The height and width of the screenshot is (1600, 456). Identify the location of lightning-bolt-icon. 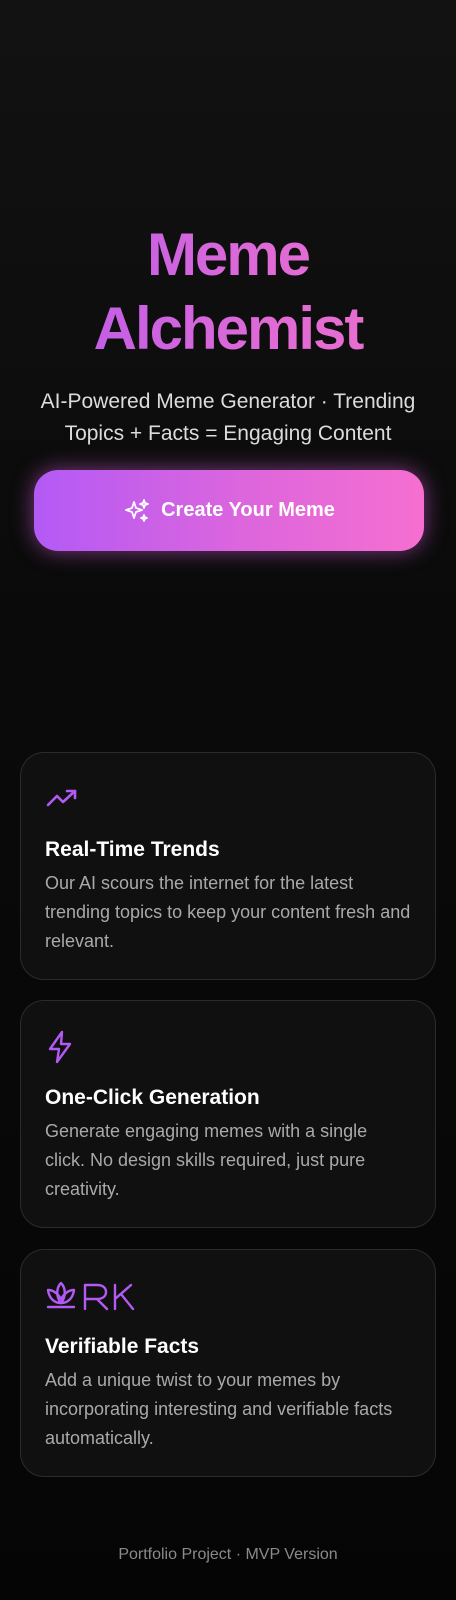
(228, 1047).